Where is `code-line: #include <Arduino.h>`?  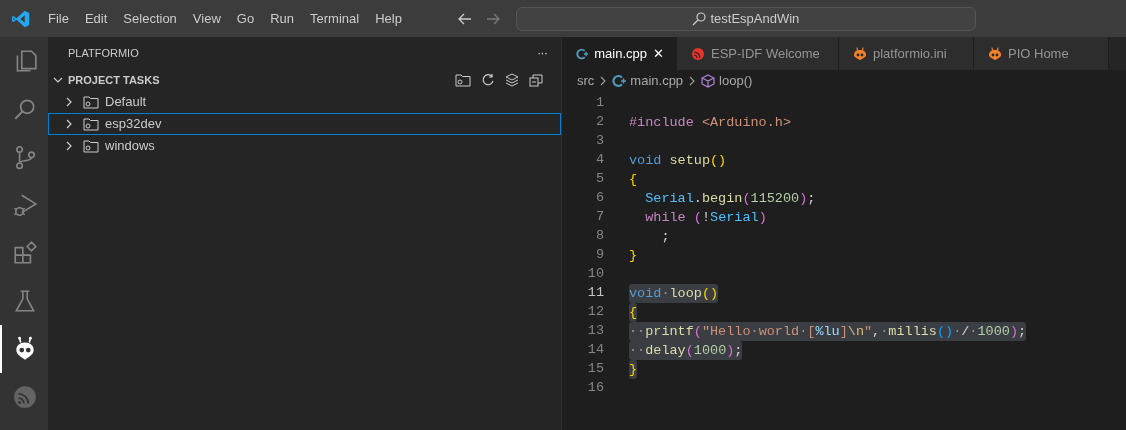
code-line: #include <Arduino.h> is located at coordinates (710, 123).